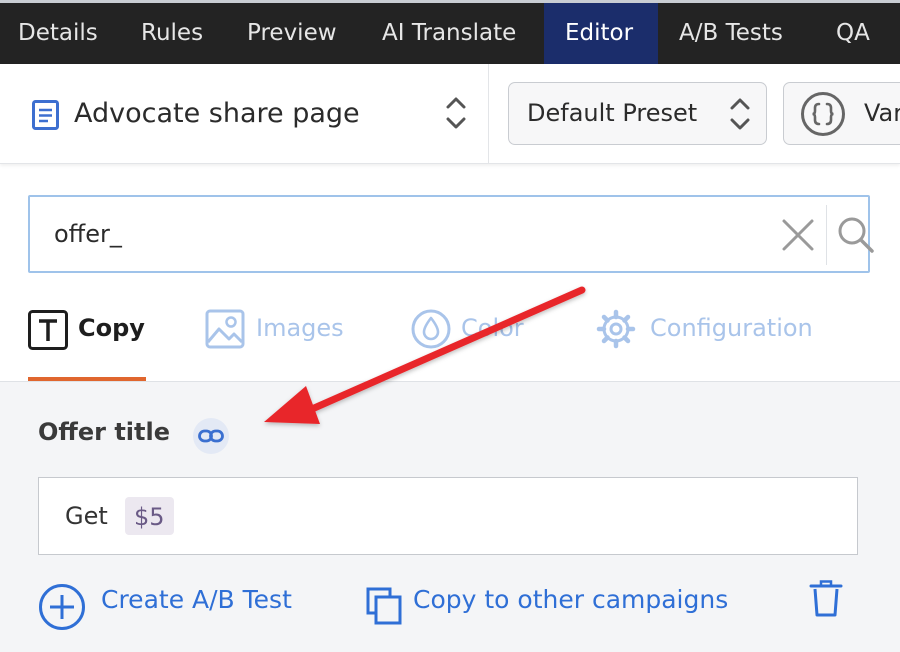 This screenshot has height=652, width=900. Describe the element at coordinates (823, 114) in the screenshot. I see `curly-braces-icon` at that location.